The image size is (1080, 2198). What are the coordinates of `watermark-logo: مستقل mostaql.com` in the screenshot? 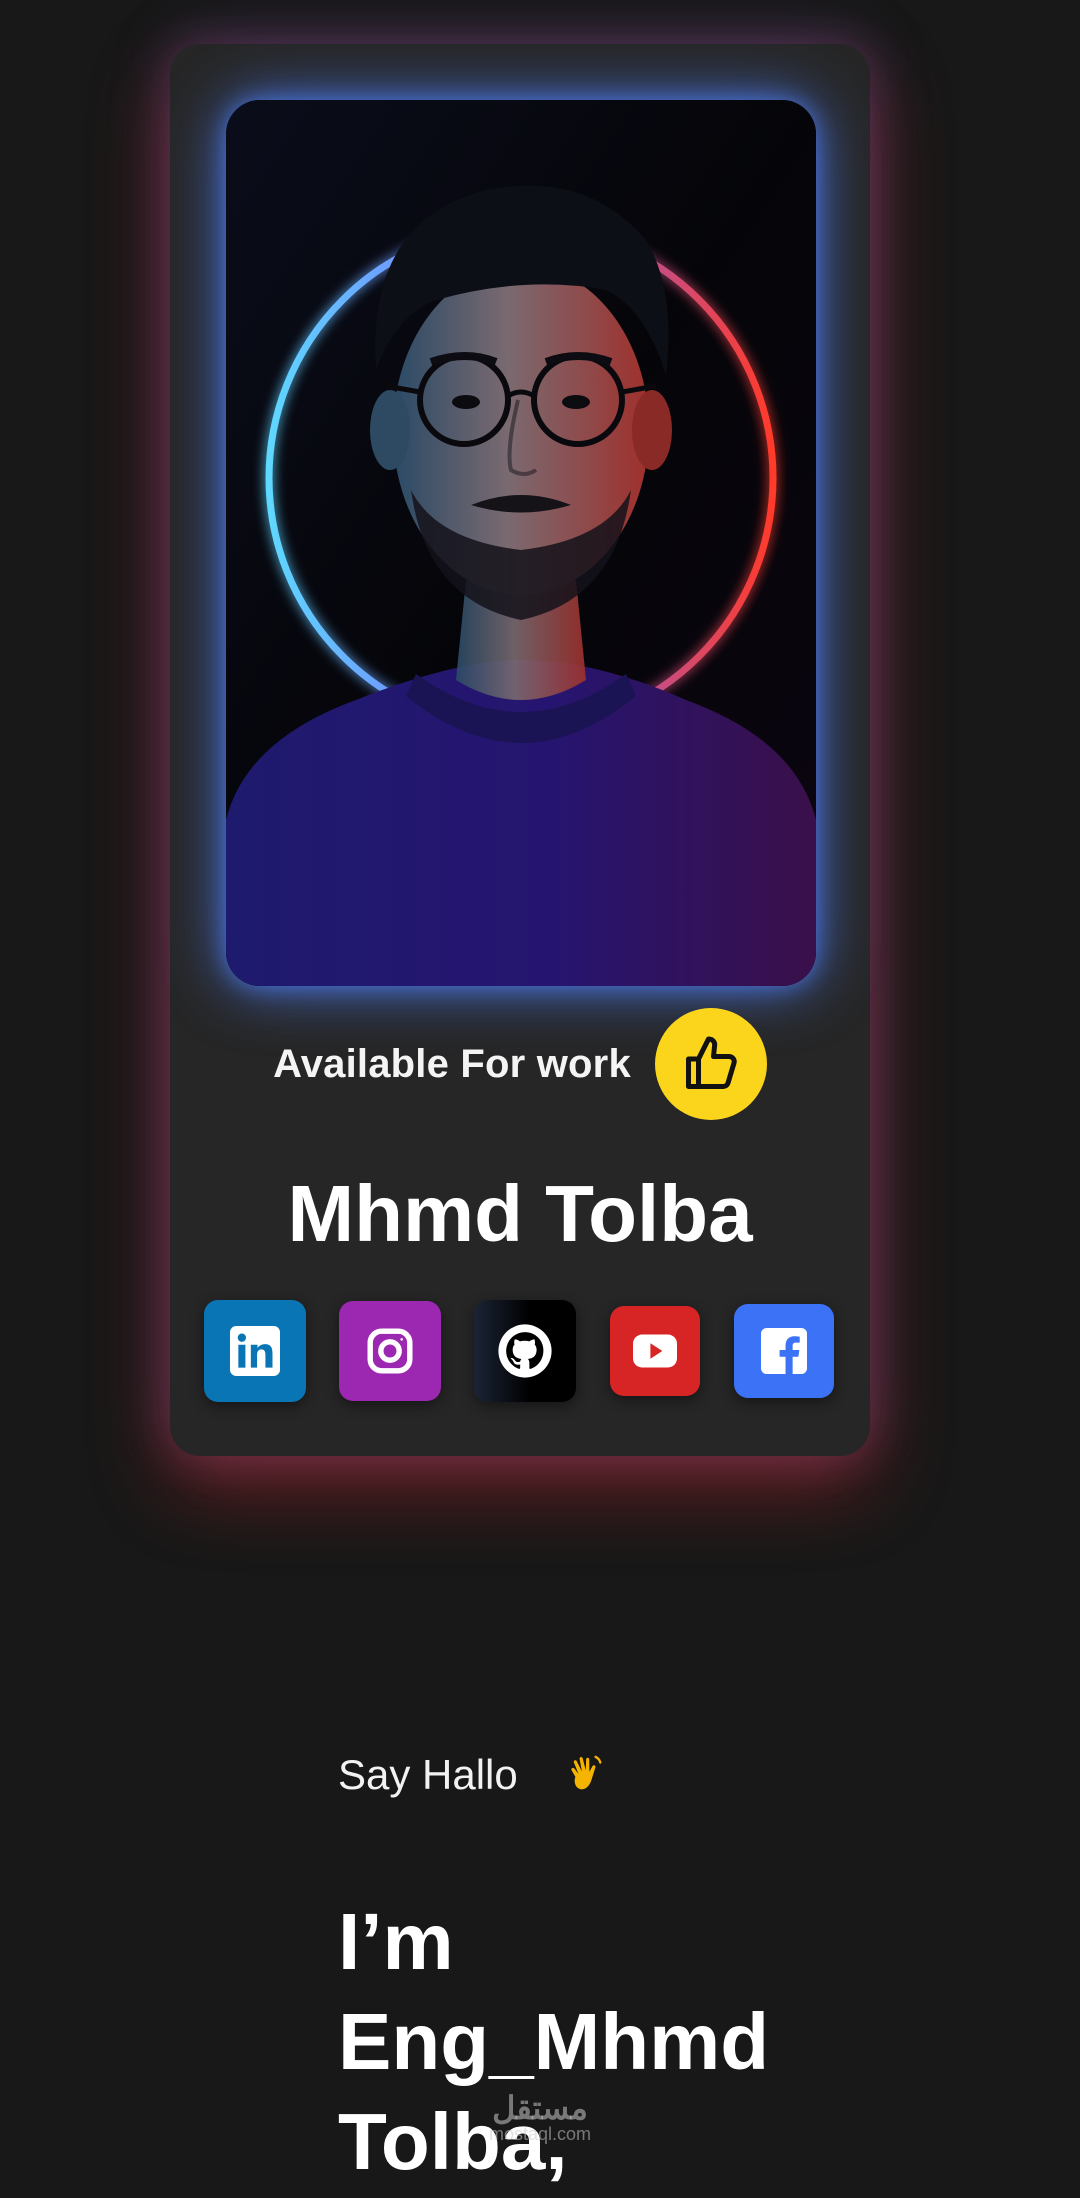 It's located at (540, 2118).